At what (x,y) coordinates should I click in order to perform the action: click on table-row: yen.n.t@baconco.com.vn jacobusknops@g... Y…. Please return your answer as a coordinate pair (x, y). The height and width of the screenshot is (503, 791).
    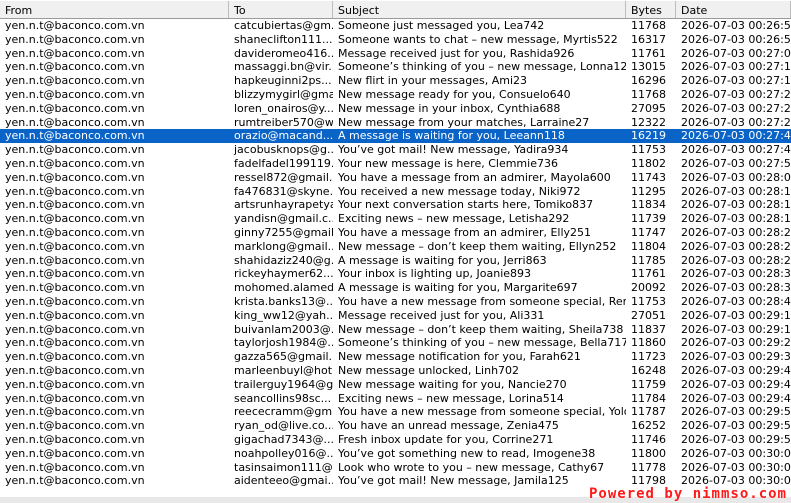
    Looking at the image, I should click on (395, 150).